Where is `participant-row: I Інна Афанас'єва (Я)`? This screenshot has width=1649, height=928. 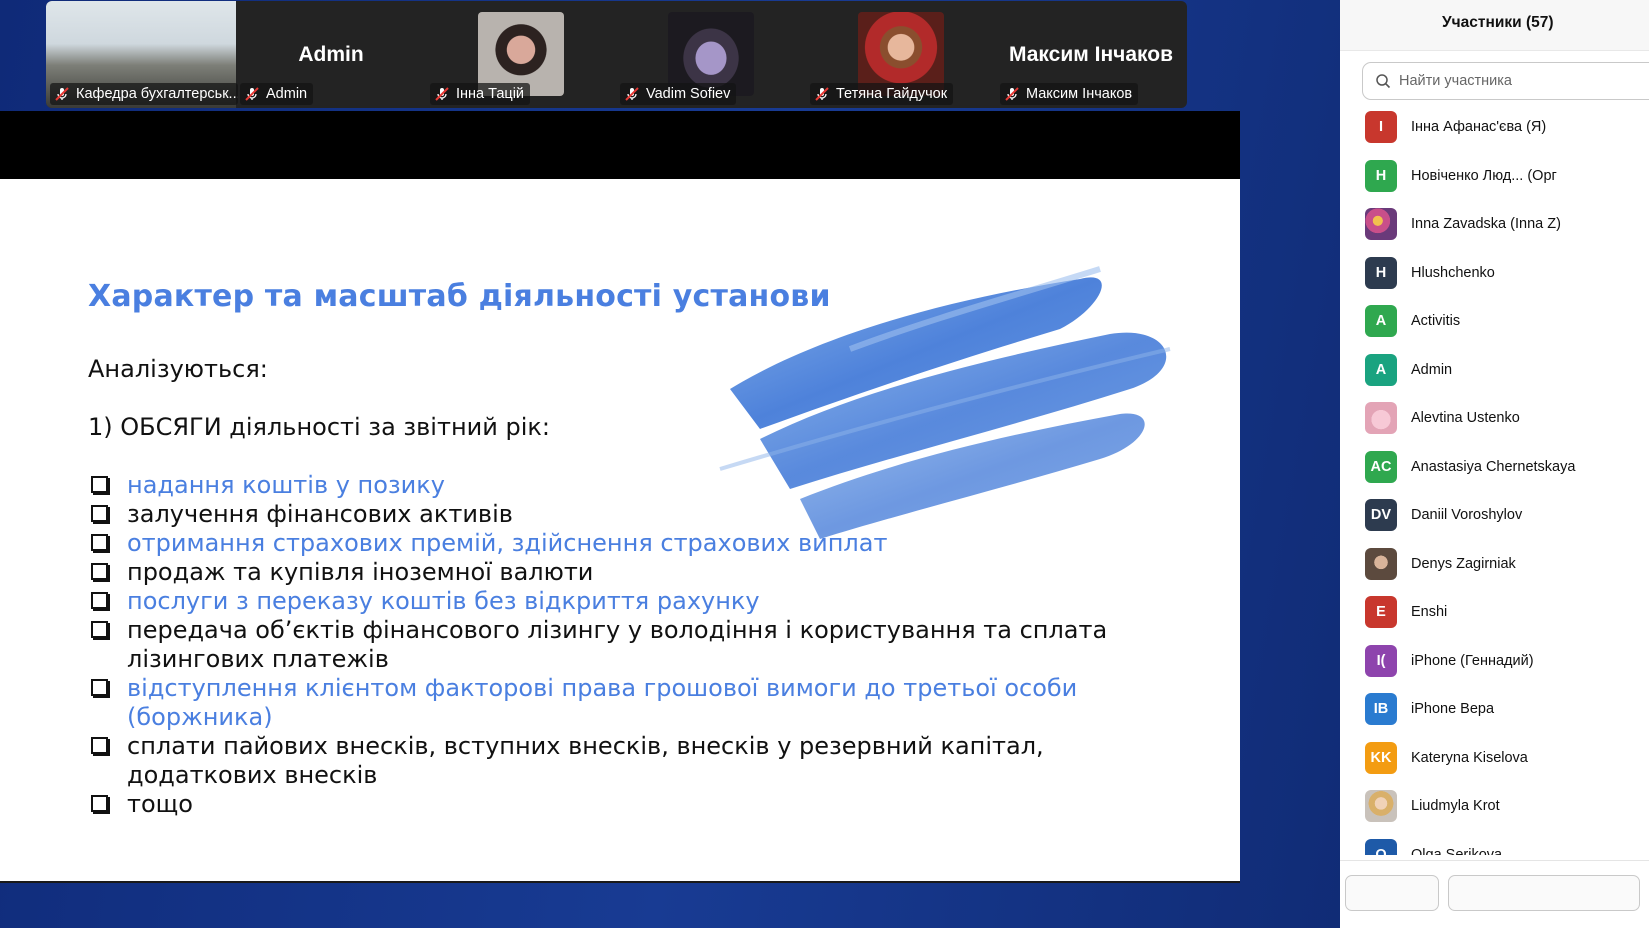 participant-row: I Інна Афанас'єва (Я) is located at coordinates (1494, 127).